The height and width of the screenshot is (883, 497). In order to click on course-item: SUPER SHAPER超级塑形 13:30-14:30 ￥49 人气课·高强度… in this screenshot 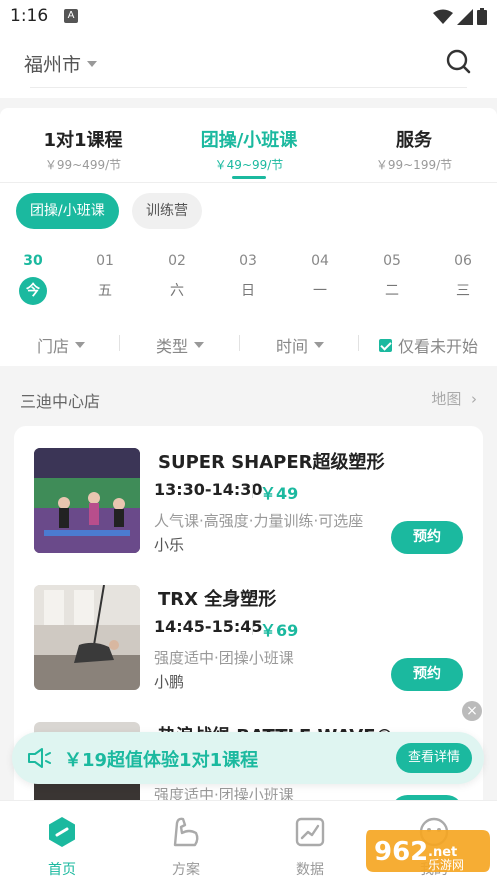, I will do `click(248, 494)`.